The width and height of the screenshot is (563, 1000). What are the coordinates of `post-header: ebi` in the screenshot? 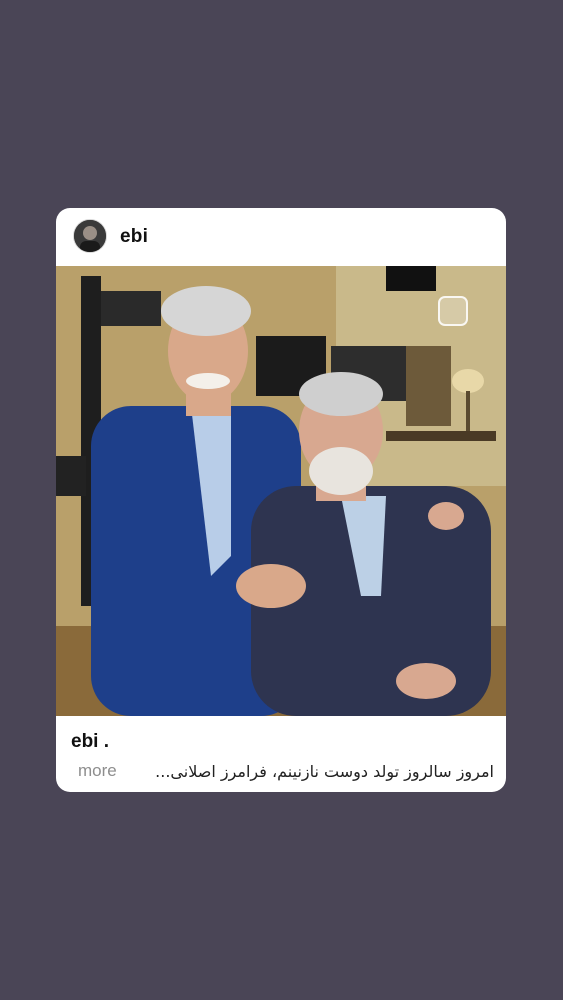 It's located at (281, 237).